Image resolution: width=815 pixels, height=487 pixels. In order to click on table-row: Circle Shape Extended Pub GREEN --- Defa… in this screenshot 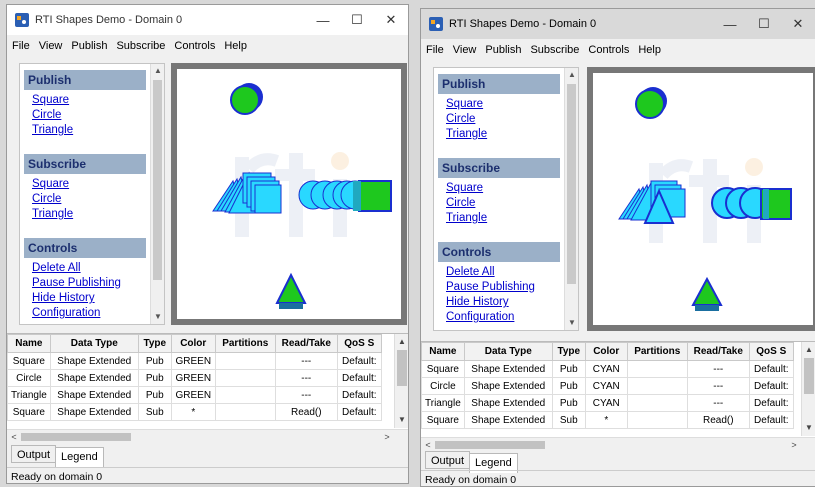, I will do `click(194, 378)`.